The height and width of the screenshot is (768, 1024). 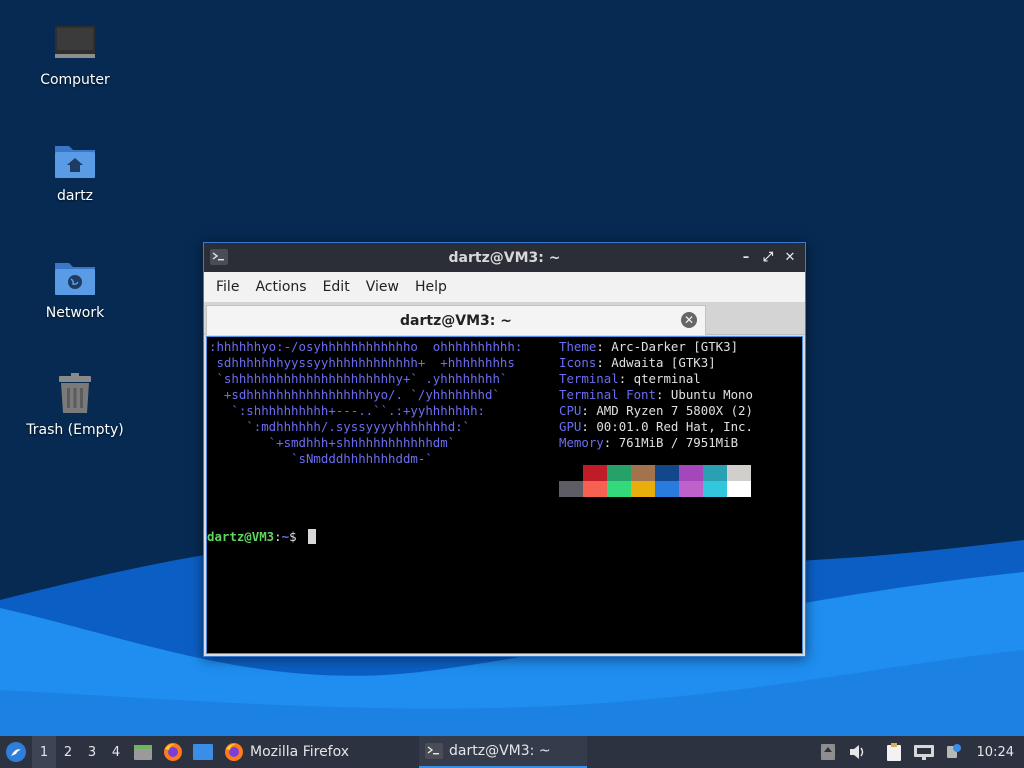 What do you see at coordinates (578, 362) in the screenshot?
I see `info-key: Icons` at bounding box center [578, 362].